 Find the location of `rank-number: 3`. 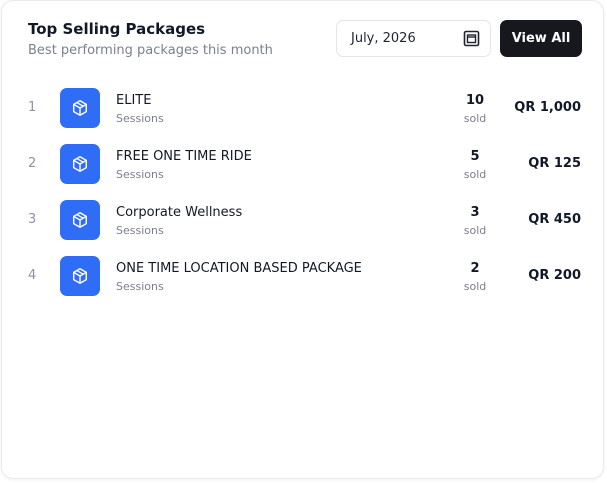

rank-number: 3 is located at coordinates (32, 219).